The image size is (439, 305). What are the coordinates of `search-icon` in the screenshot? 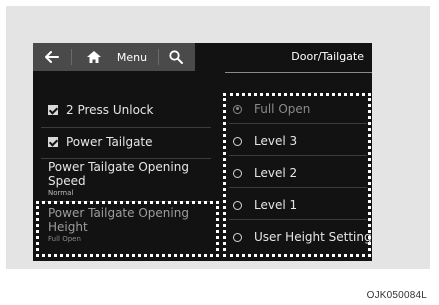 It's located at (176, 57).